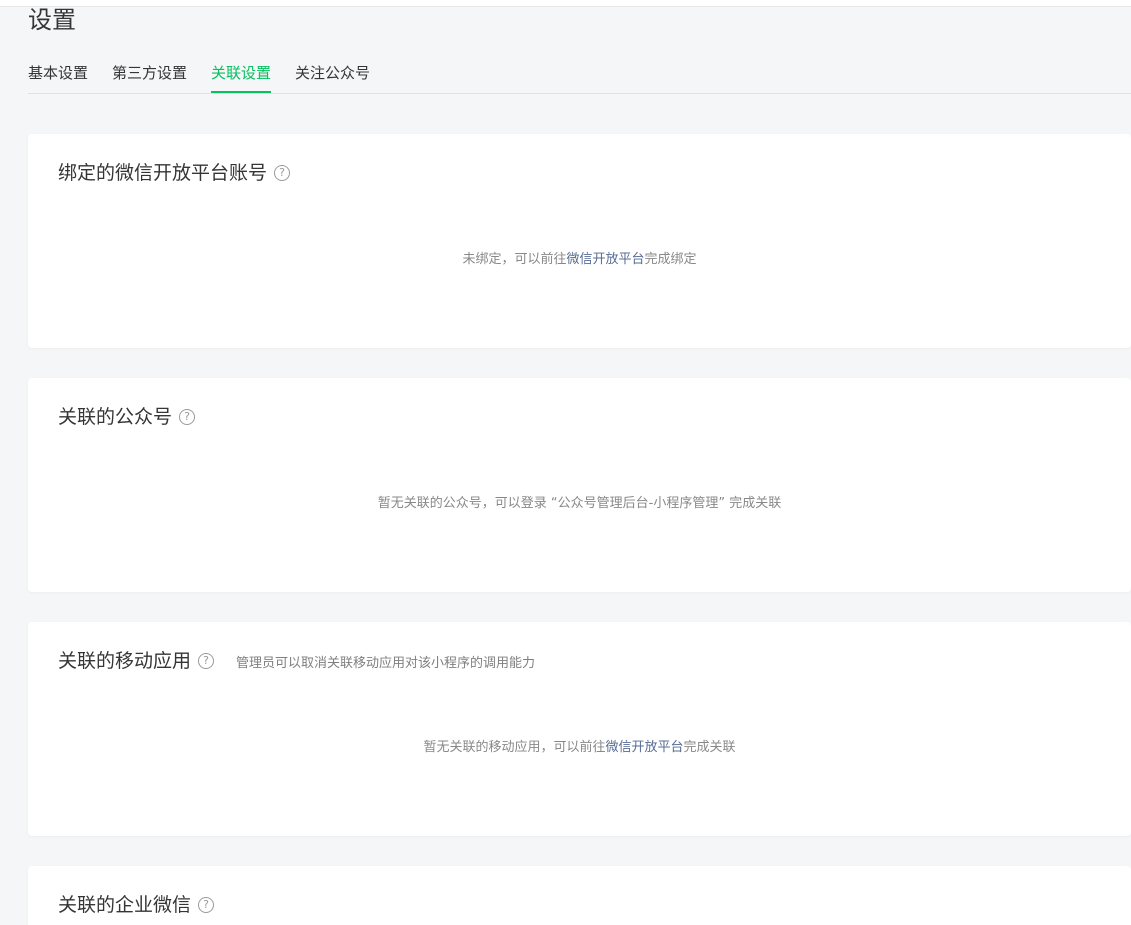 Image resolution: width=1131 pixels, height=925 pixels. What do you see at coordinates (386, 663) in the screenshot?
I see `card-description: 管理员可以取消关联移动应用对该小程序的调用能力` at bounding box center [386, 663].